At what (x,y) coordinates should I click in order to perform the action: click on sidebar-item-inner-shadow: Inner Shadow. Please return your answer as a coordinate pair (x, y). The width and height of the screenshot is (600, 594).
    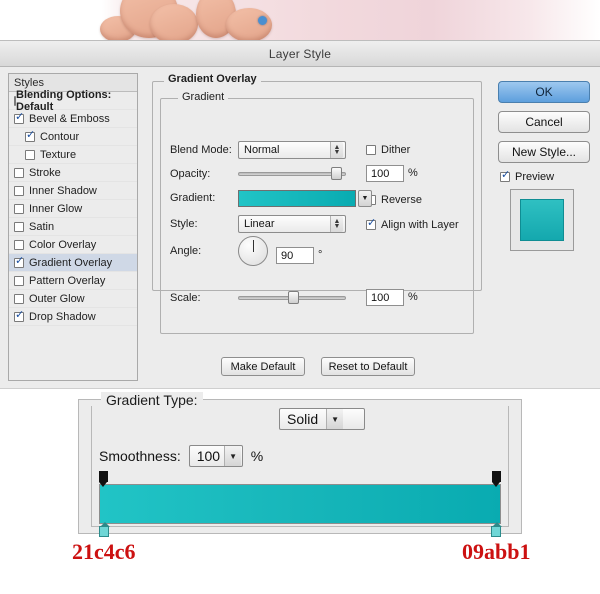
    Looking at the image, I should click on (73, 191).